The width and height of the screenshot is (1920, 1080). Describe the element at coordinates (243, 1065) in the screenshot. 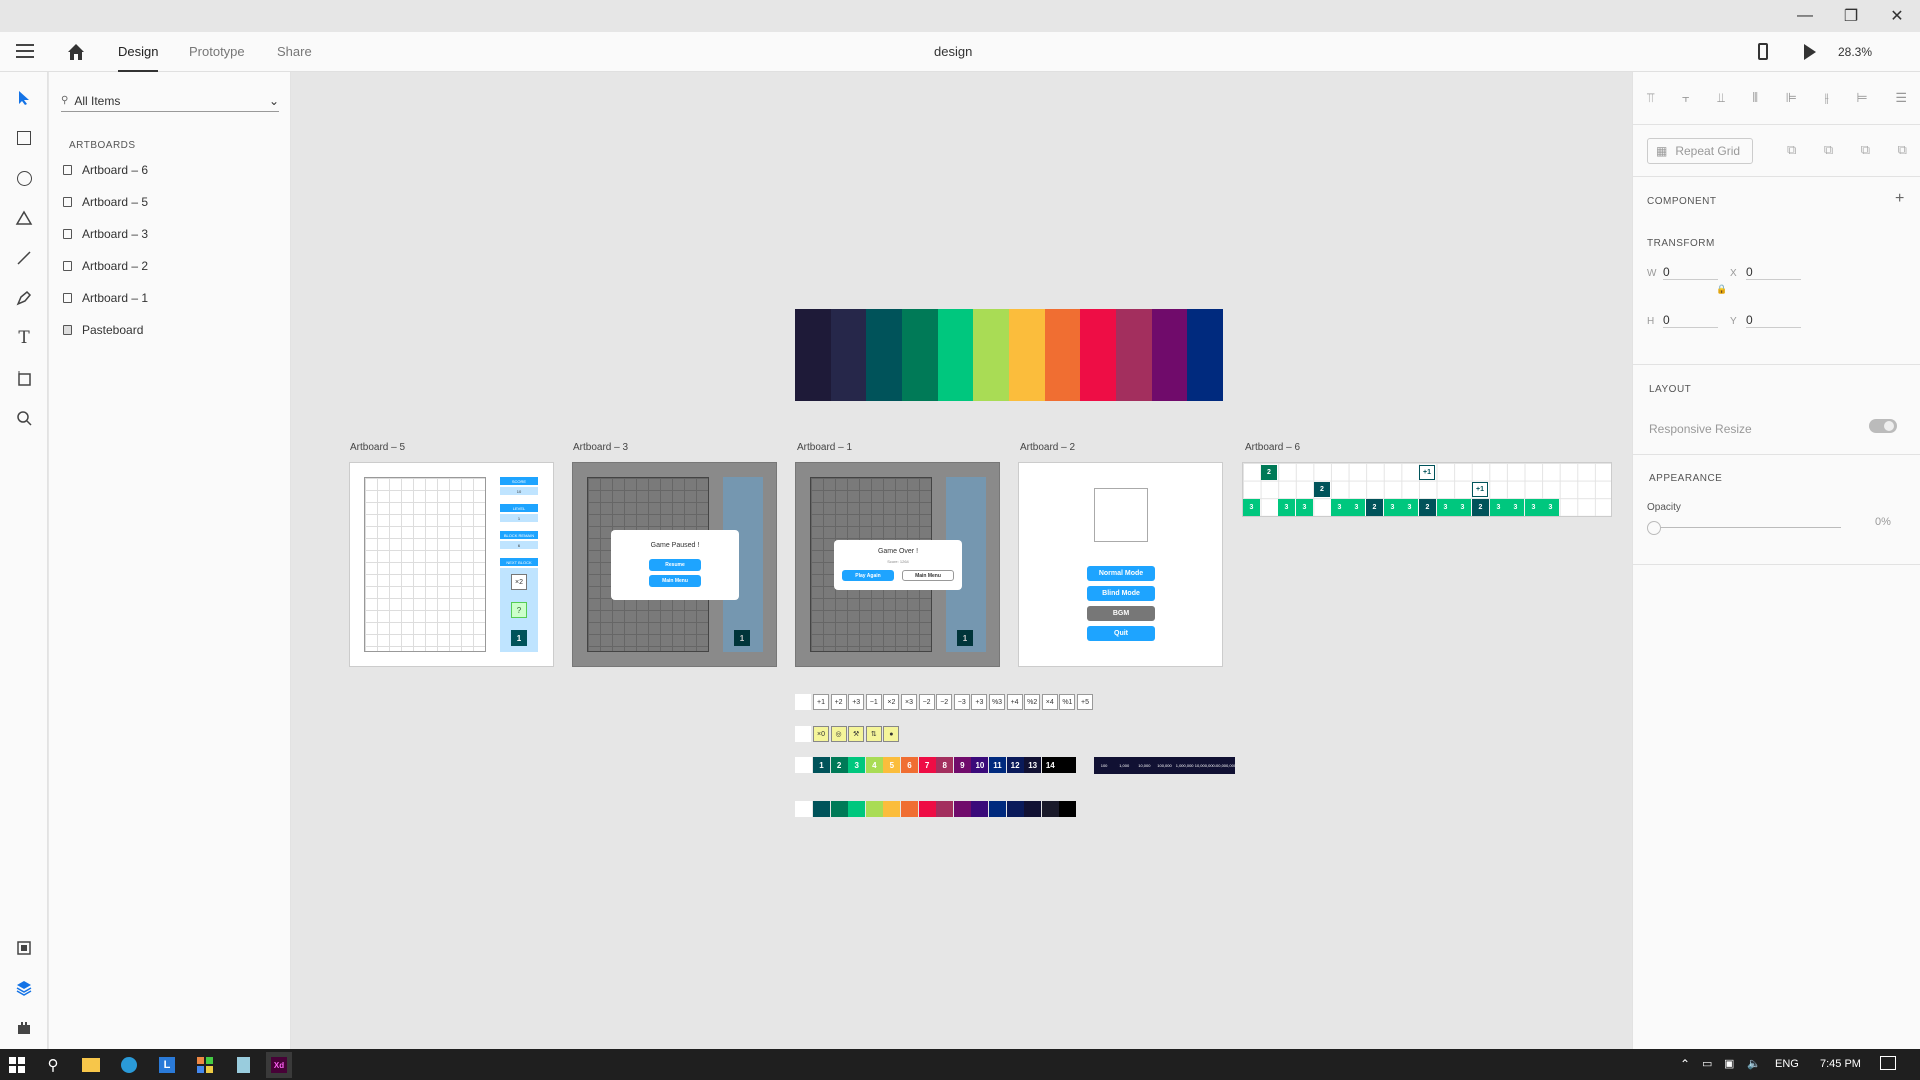

I see `notepad-icon` at that location.